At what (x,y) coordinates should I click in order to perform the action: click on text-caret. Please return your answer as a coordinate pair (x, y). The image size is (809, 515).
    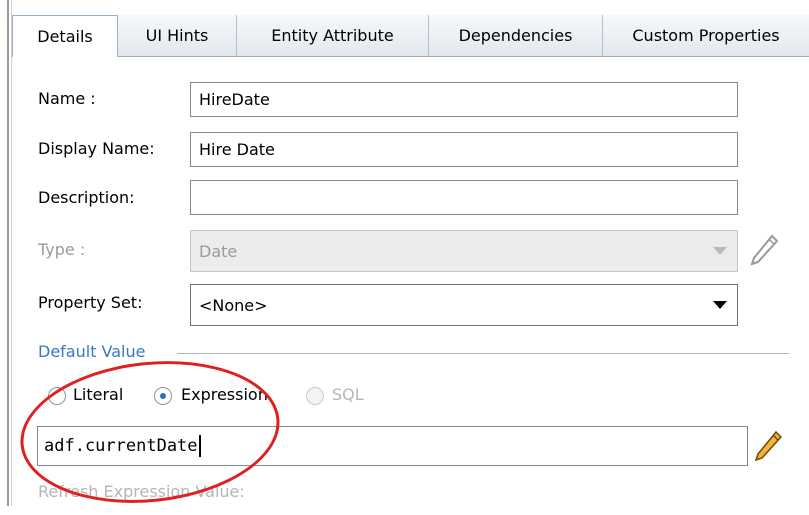
    Looking at the image, I should click on (199, 446).